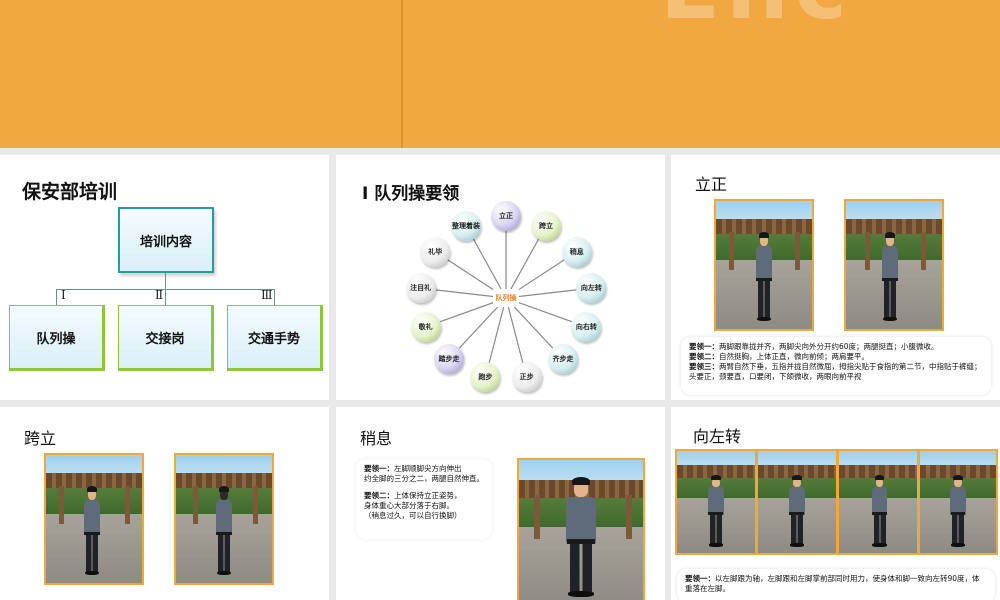  I want to click on note-text: 约全脚的三分之二，两腿自然伸直。, so click(424, 478).